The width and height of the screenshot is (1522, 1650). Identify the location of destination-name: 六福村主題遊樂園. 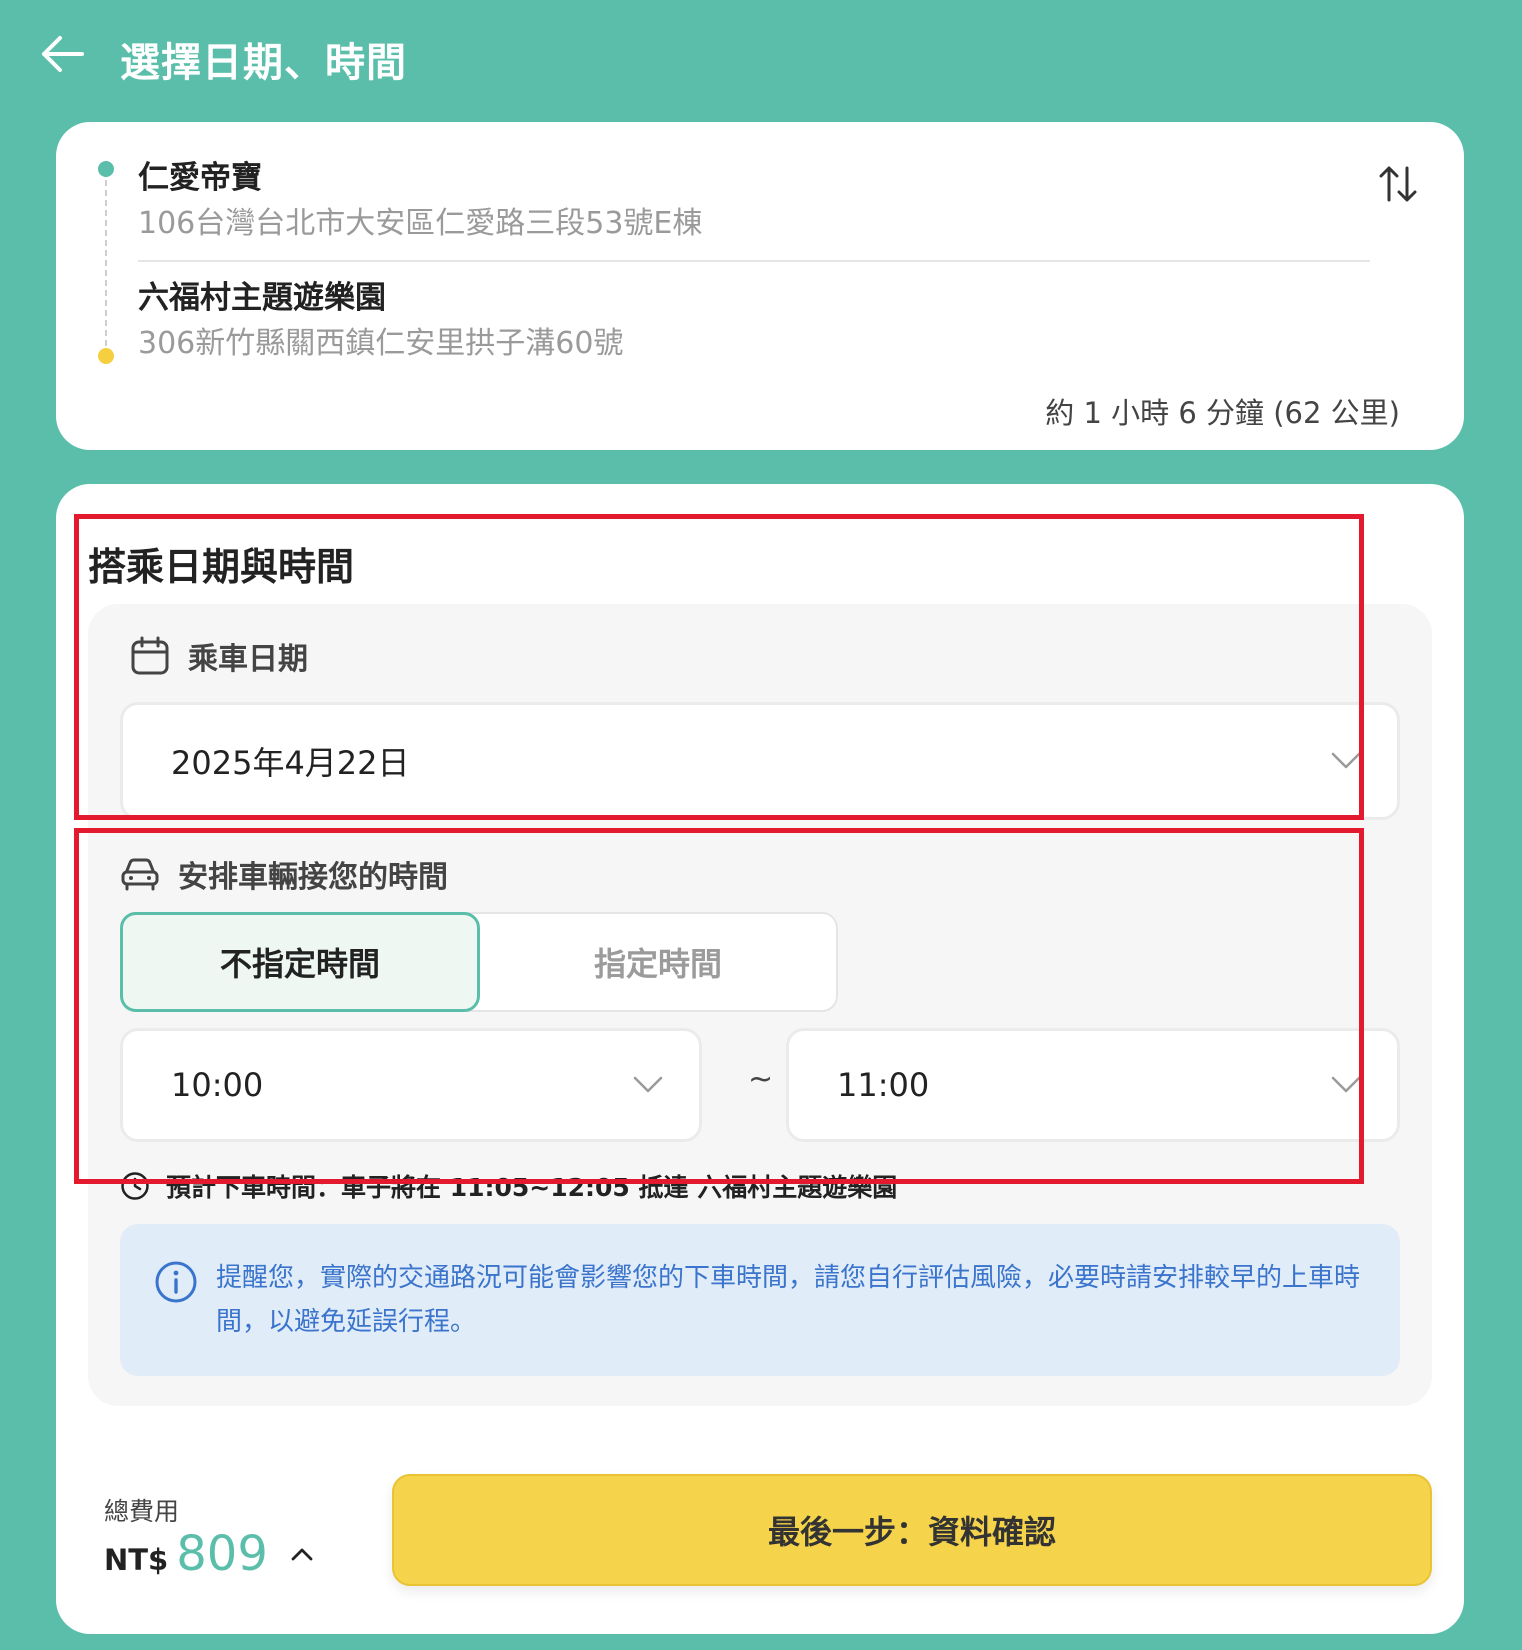
(262, 298).